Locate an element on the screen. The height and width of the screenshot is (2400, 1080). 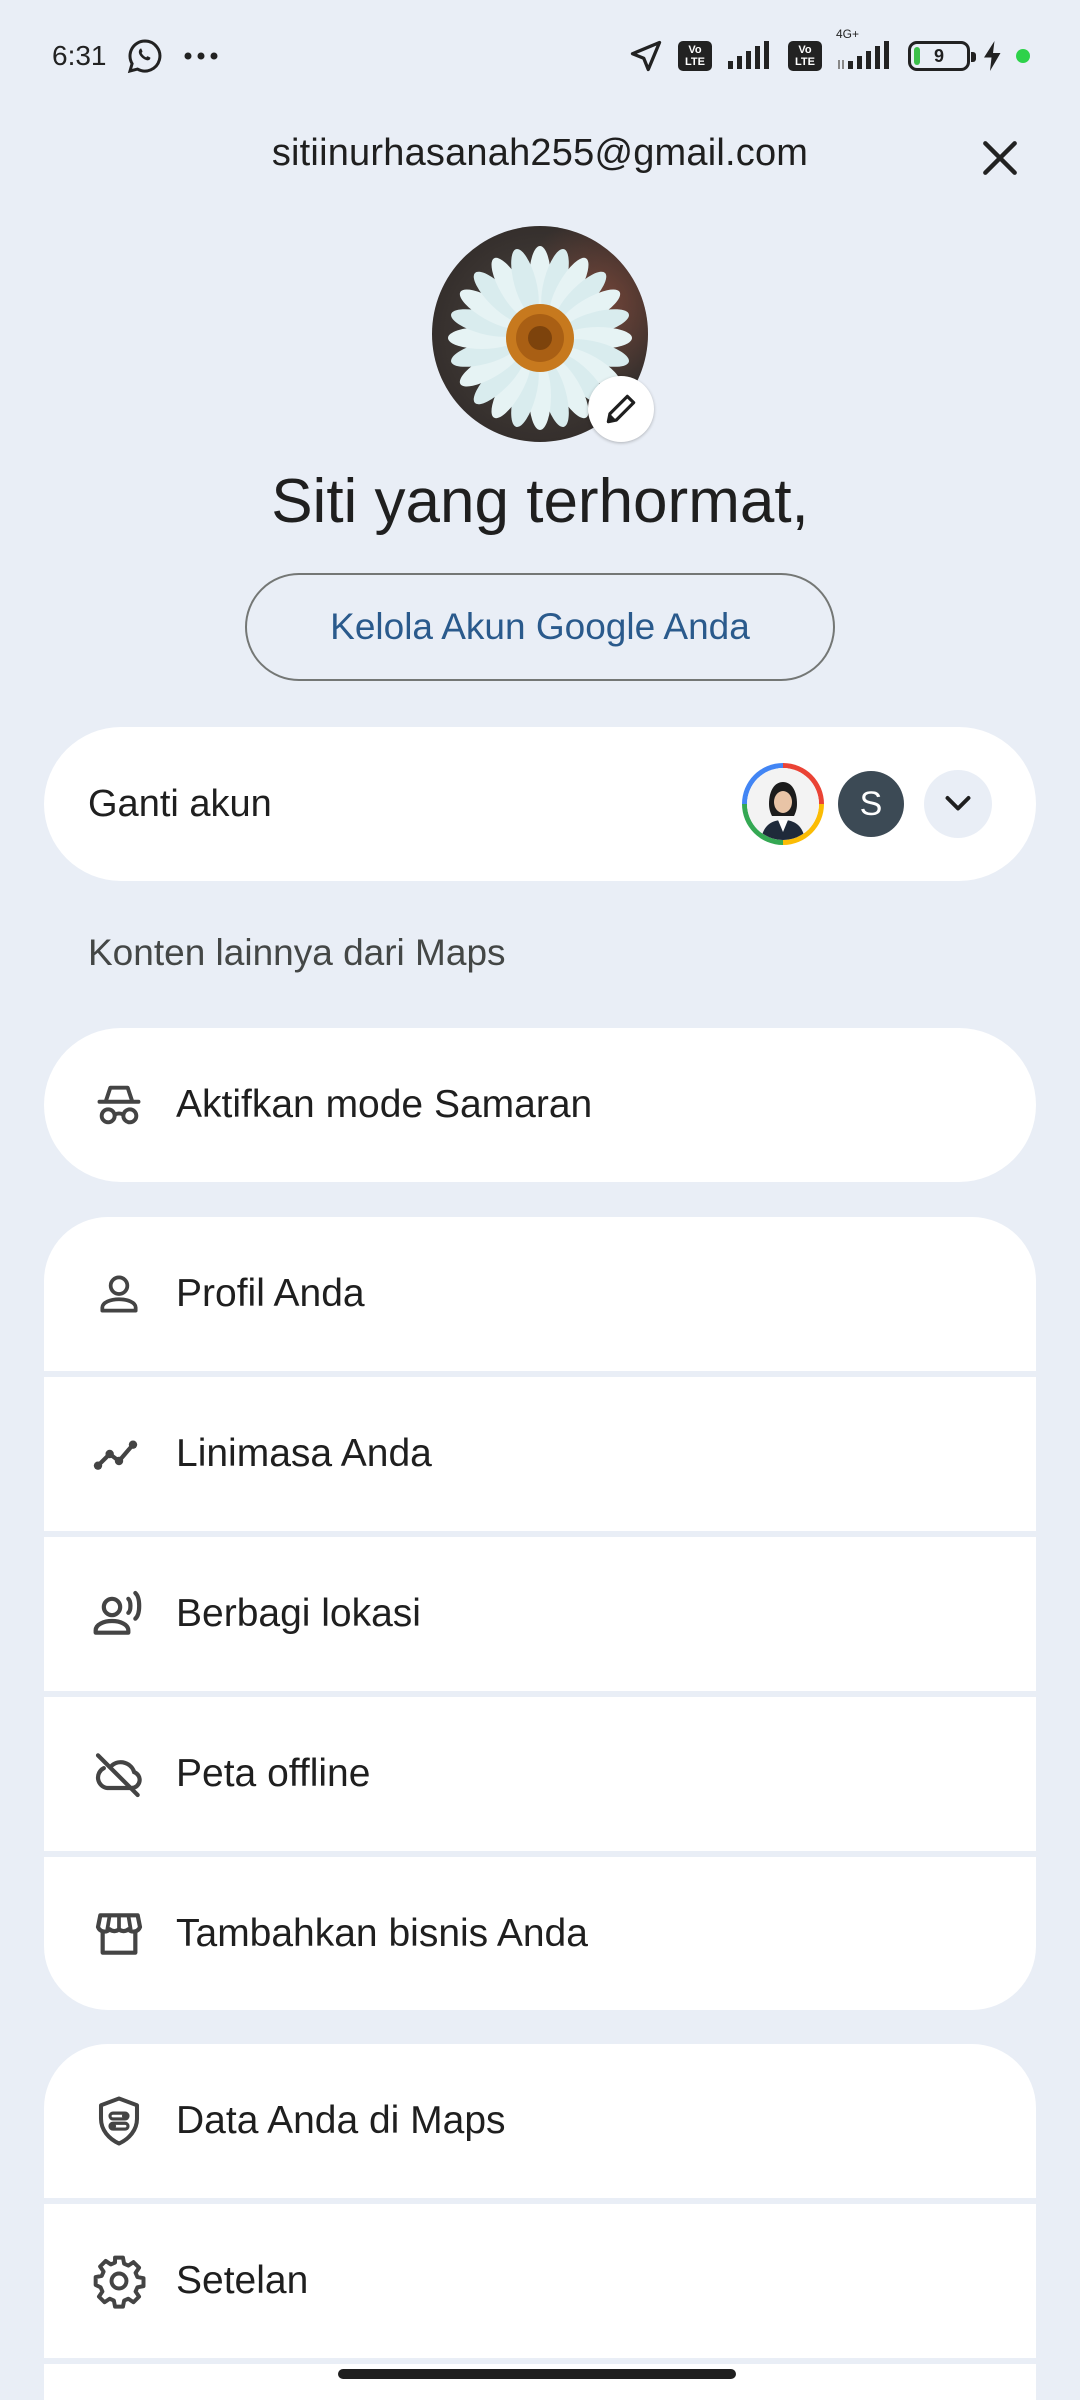
edit-photo-button is located at coordinates (621, 409).